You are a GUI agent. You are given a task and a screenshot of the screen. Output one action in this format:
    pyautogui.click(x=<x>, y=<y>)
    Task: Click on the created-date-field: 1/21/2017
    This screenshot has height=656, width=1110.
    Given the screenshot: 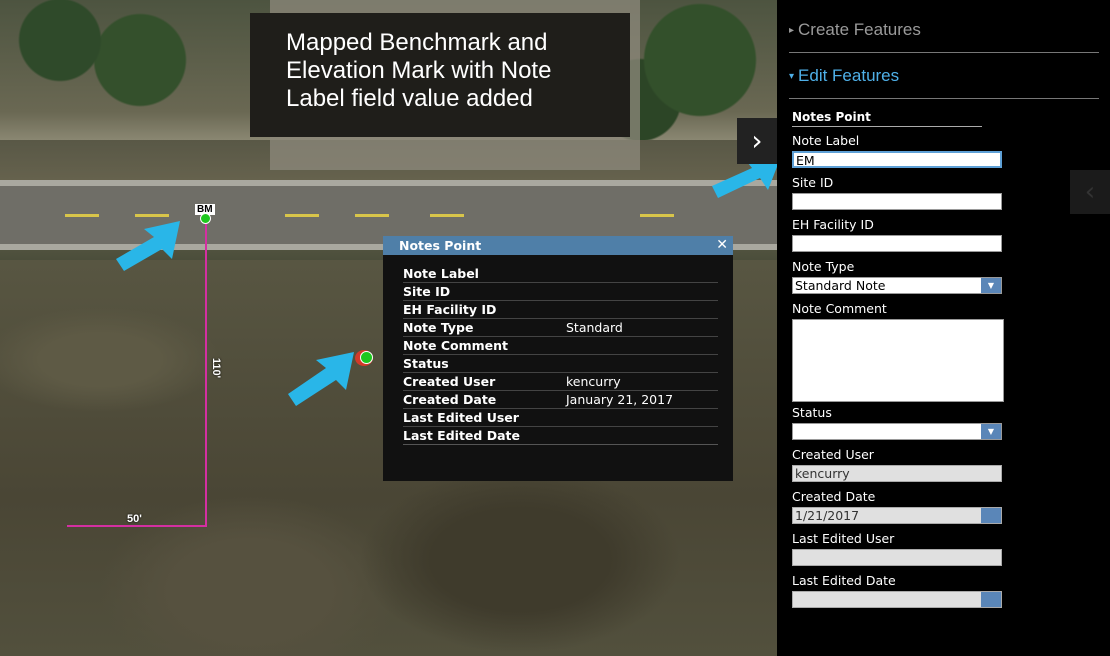 What is the action you would take?
    pyautogui.click(x=897, y=515)
    